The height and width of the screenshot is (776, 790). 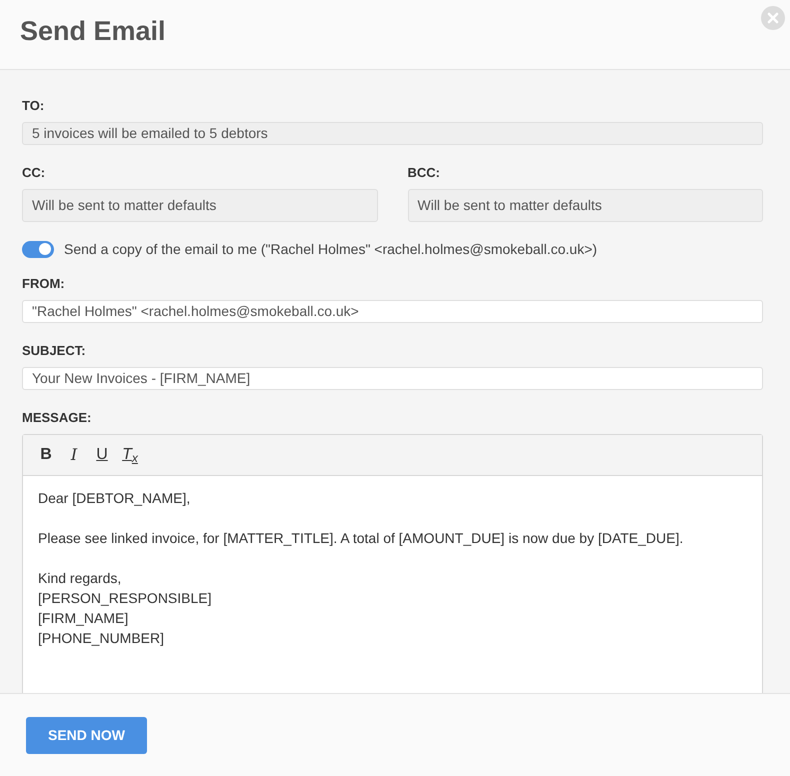 I want to click on input-field: "Rachel Holmes" <rachel.holmes@smokeball.co.uk>, so click(x=392, y=311).